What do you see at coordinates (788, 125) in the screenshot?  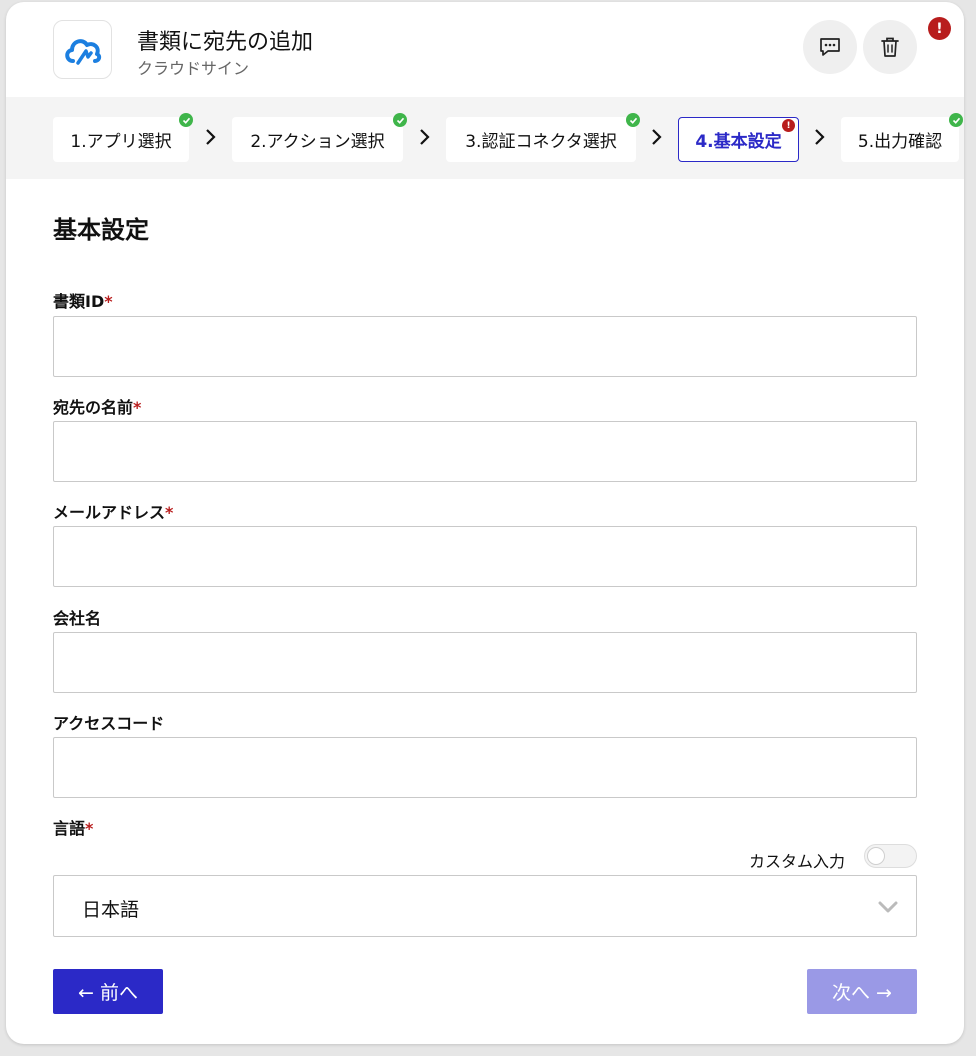 I see `error-icon: !` at bounding box center [788, 125].